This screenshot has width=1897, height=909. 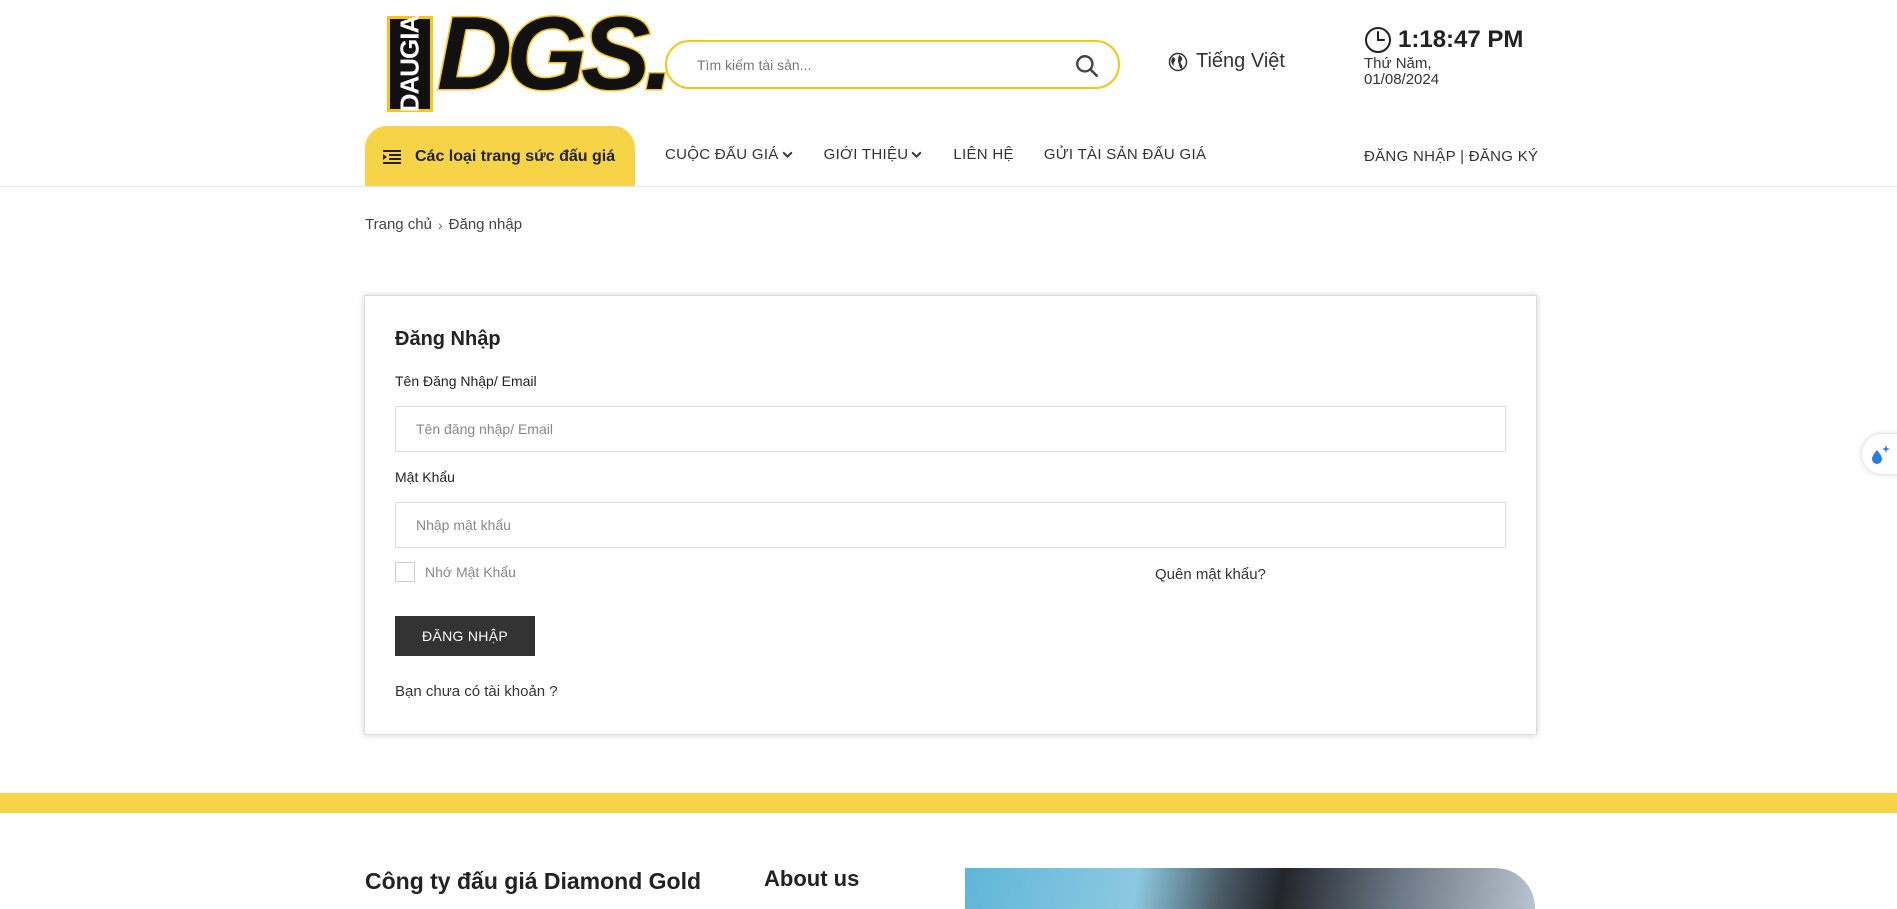 What do you see at coordinates (485, 224) in the screenshot?
I see `breadcrumb-current: Đăng nhập` at bounding box center [485, 224].